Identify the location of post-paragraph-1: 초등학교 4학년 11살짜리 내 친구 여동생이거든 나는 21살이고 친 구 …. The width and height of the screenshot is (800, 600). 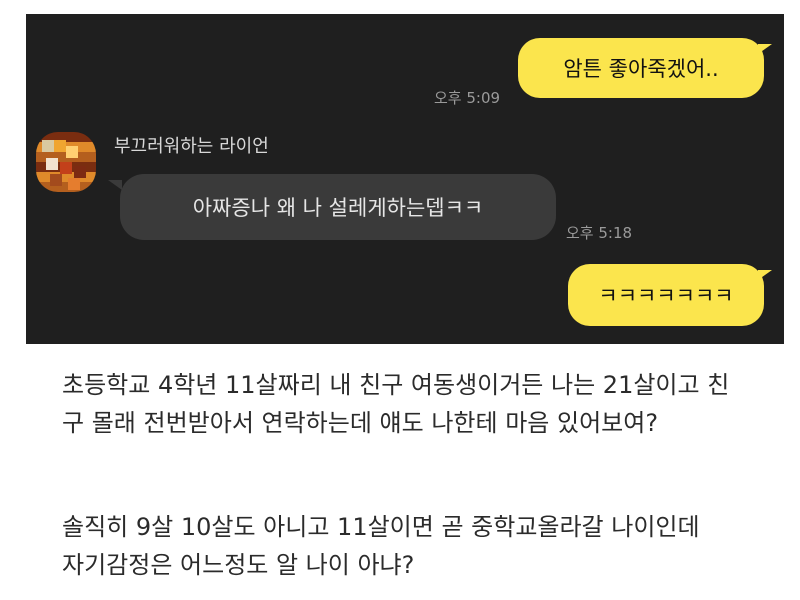
(412, 404).